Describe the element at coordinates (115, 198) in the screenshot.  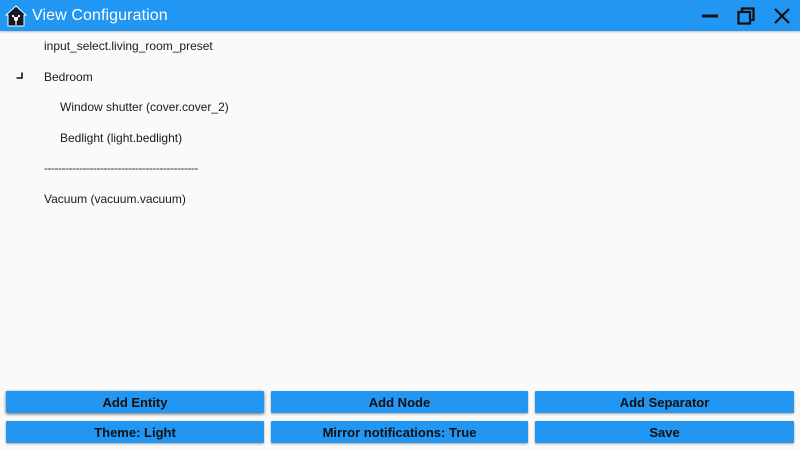
I see `tree-item-label: Vacuum (vacuum.vacuum)` at that location.